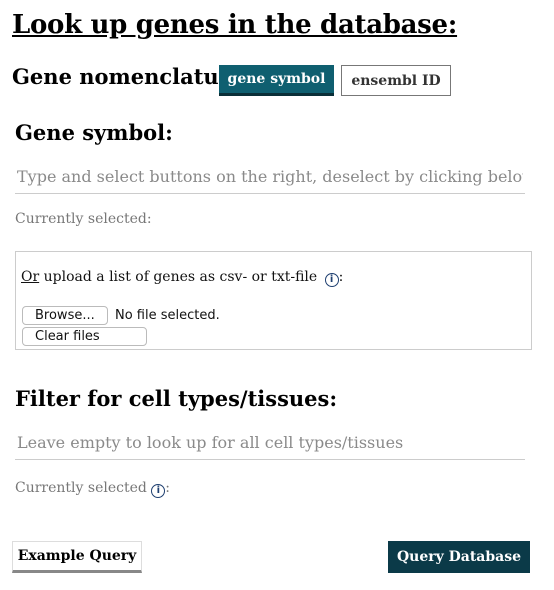 The height and width of the screenshot is (590, 554). I want to click on gene-symbol-heading: Gene symbol:, so click(94, 132).